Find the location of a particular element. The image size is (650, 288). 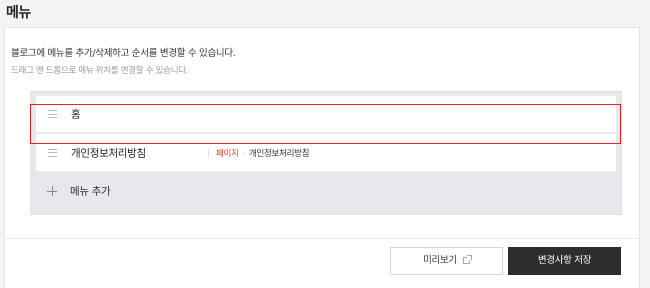

menu-item-label: 개인정보처리방침 is located at coordinates (108, 153).